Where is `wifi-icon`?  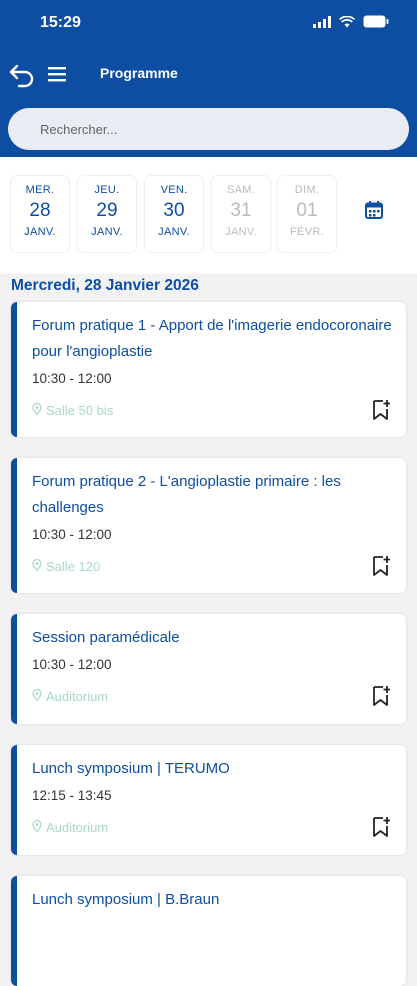
wifi-icon is located at coordinates (347, 21).